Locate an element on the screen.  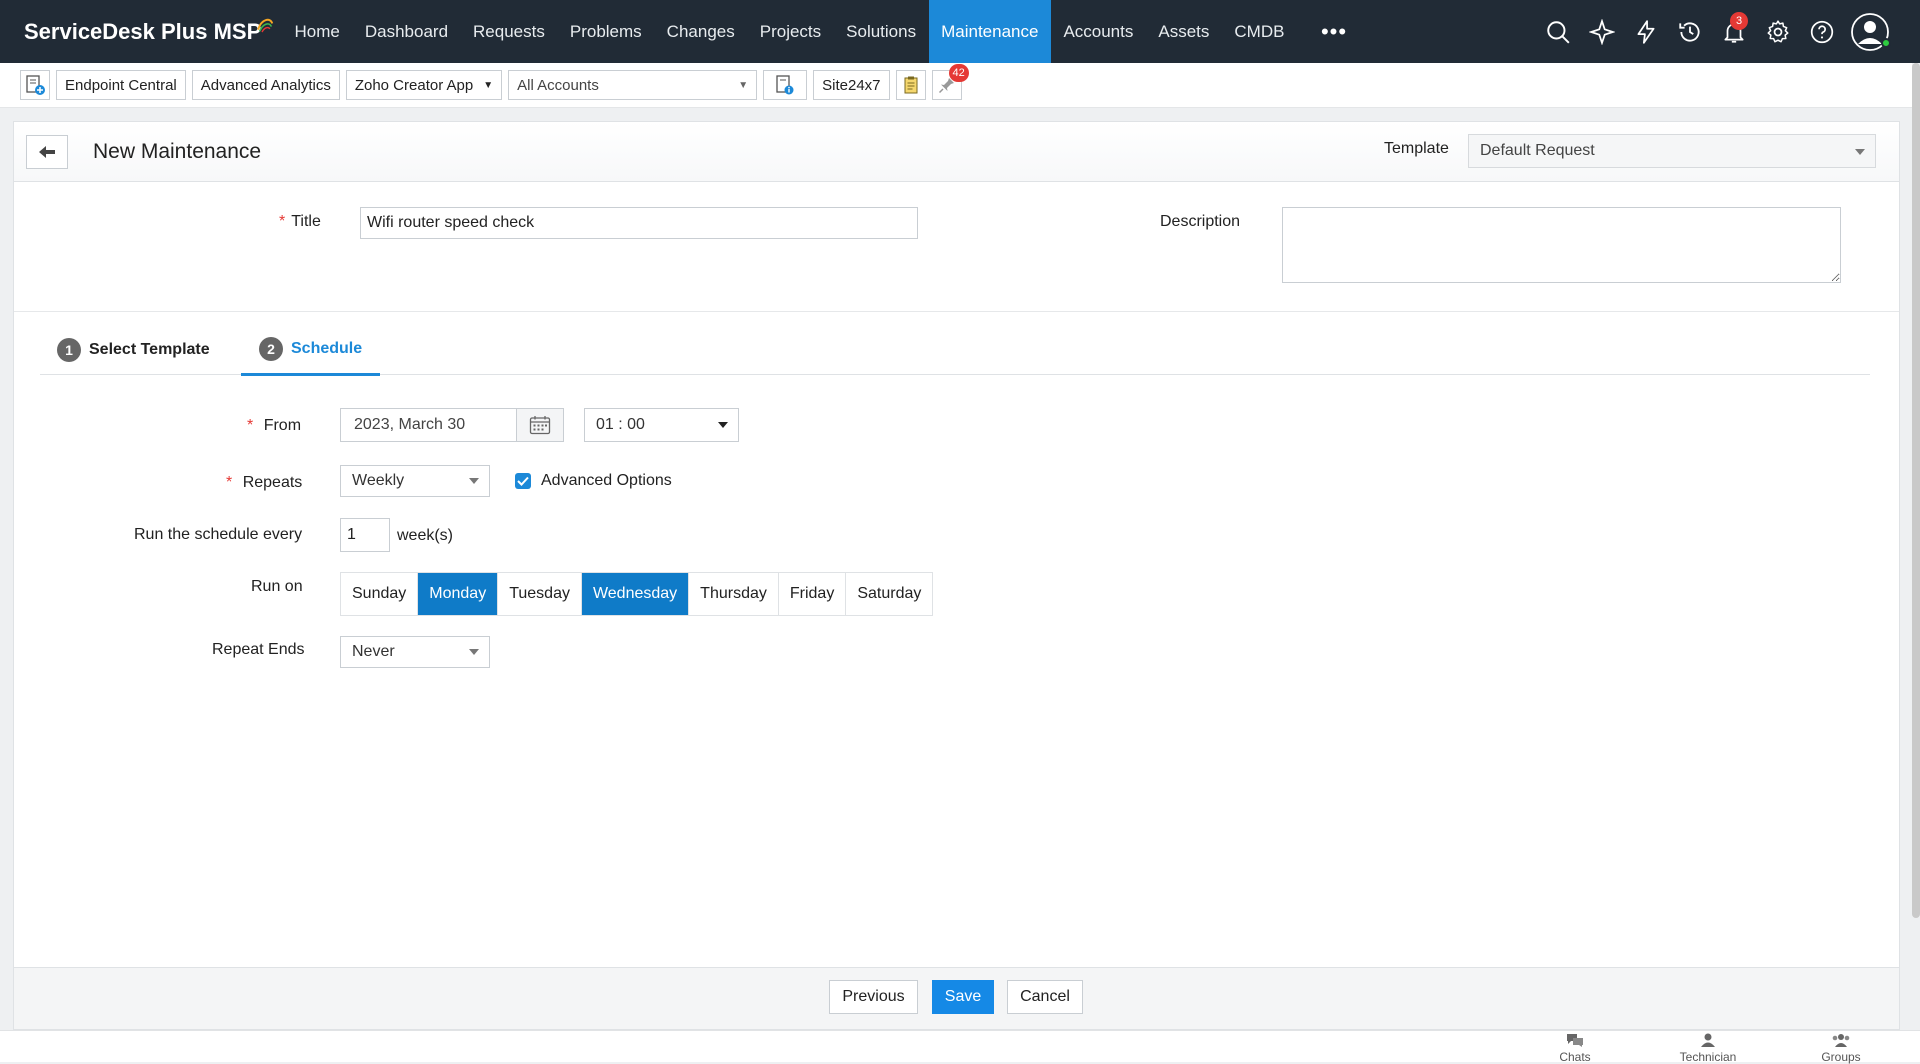
account-info-button is located at coordinates (785, 85).